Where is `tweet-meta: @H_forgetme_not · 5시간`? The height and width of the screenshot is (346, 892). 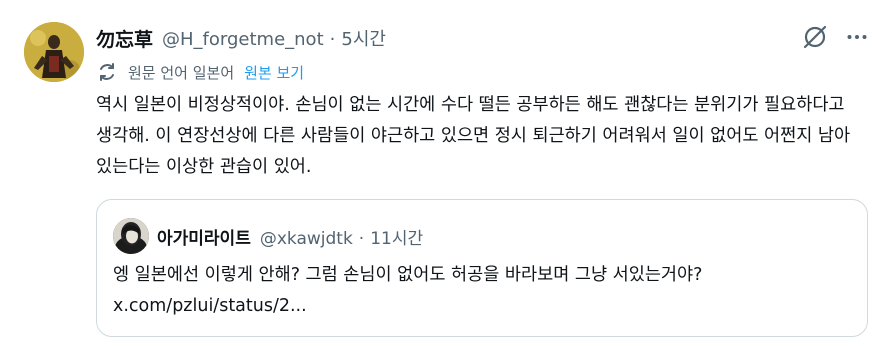
tweet-meta: @H_forgetme_not · 5시간 is located at coordinates (274, 38).